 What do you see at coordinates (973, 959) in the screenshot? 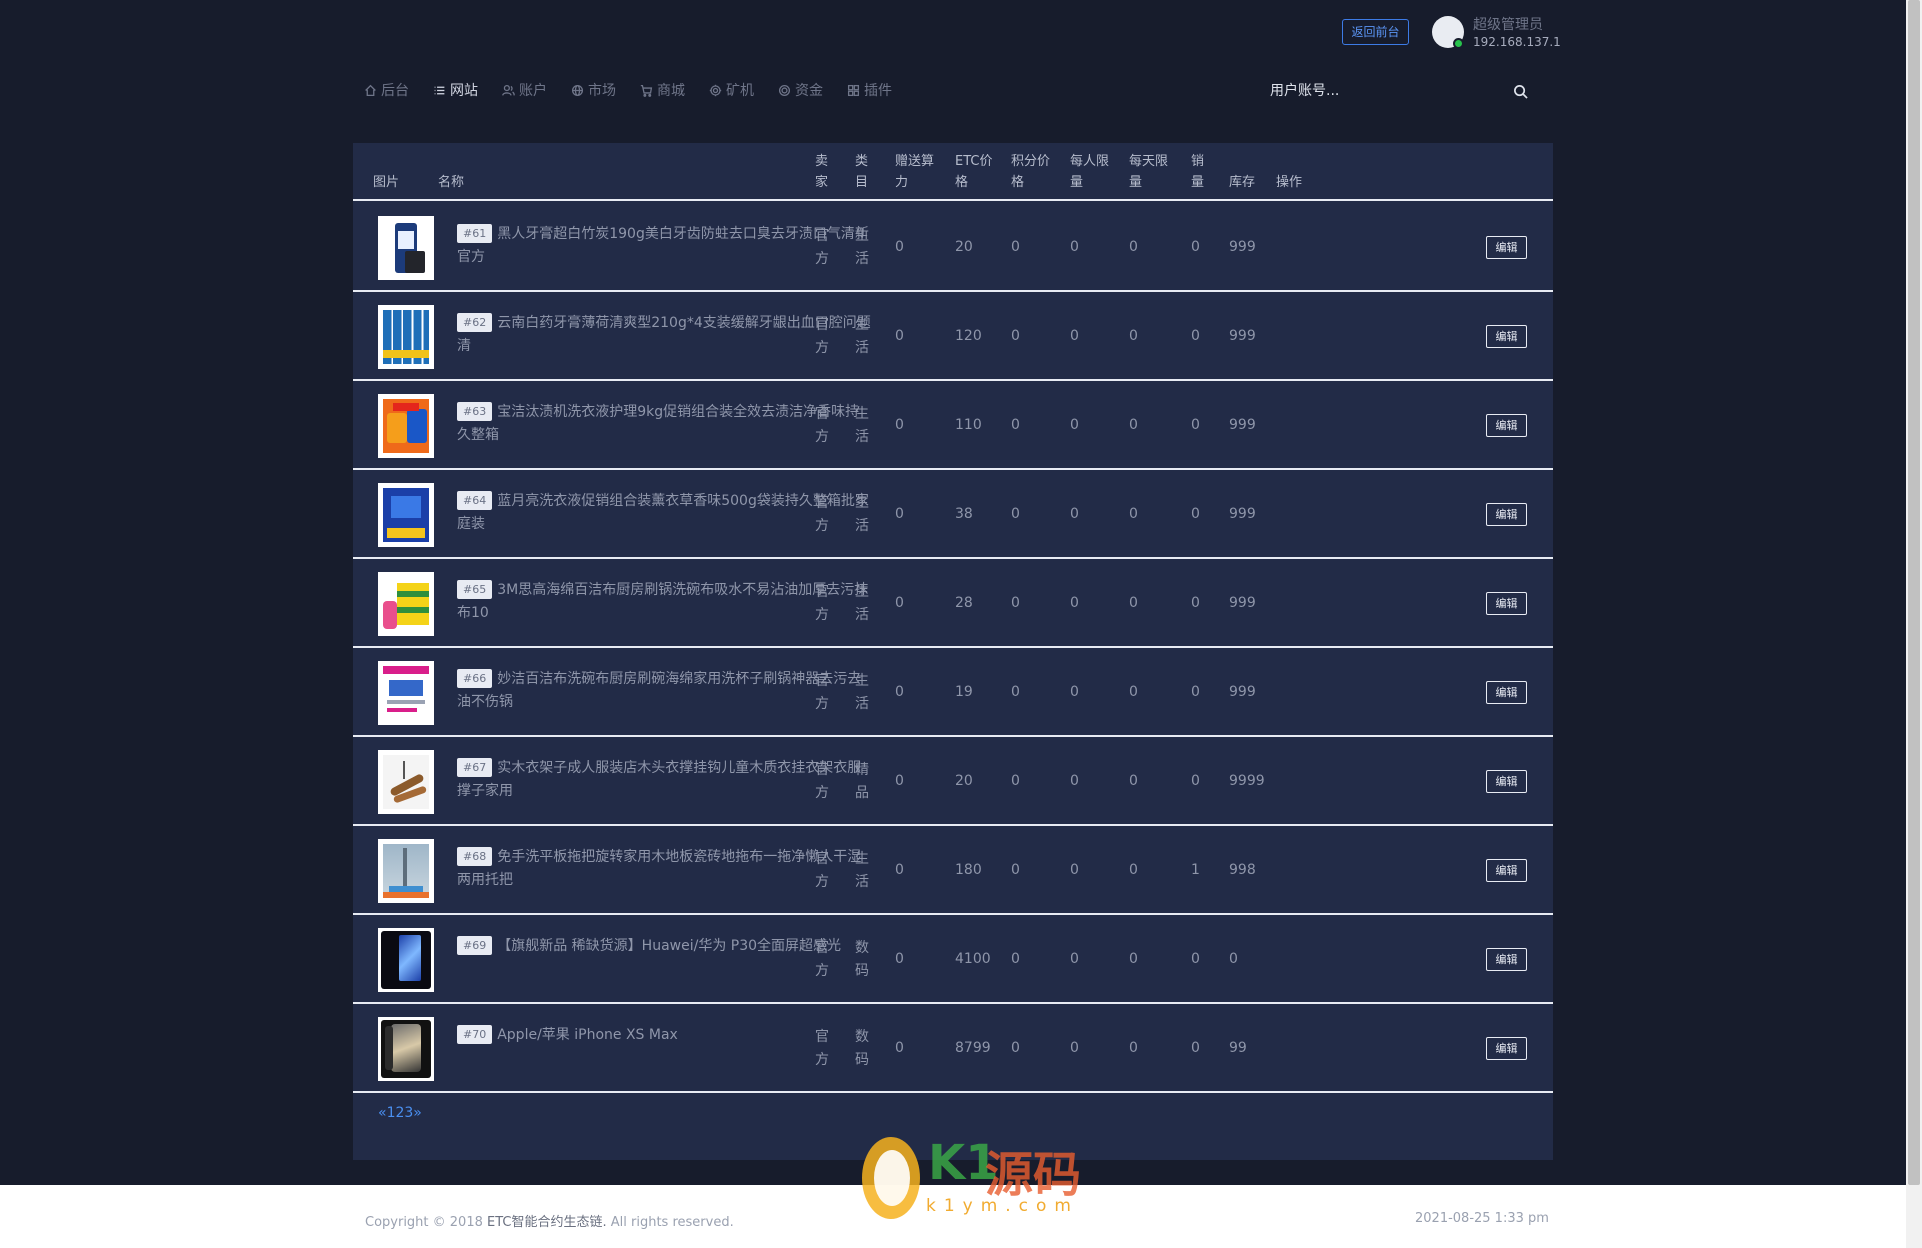
I see `cell-etc_price: 4100` at bounding box center [973, 959].